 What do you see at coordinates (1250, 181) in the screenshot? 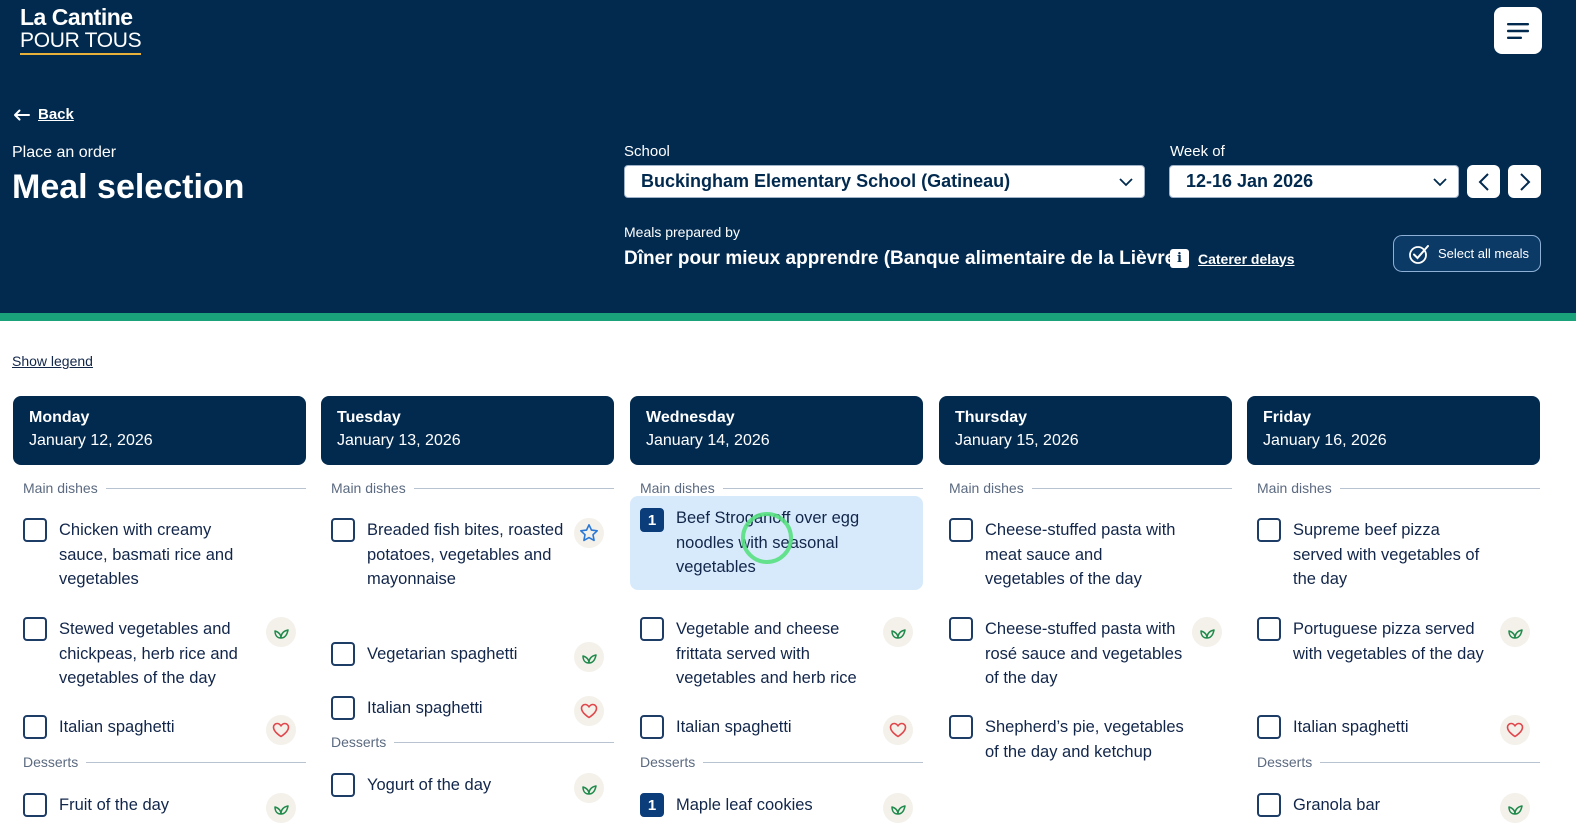
I see `week-select-value: 12-16 Jan 2026` at bounding box center [1250, 181].